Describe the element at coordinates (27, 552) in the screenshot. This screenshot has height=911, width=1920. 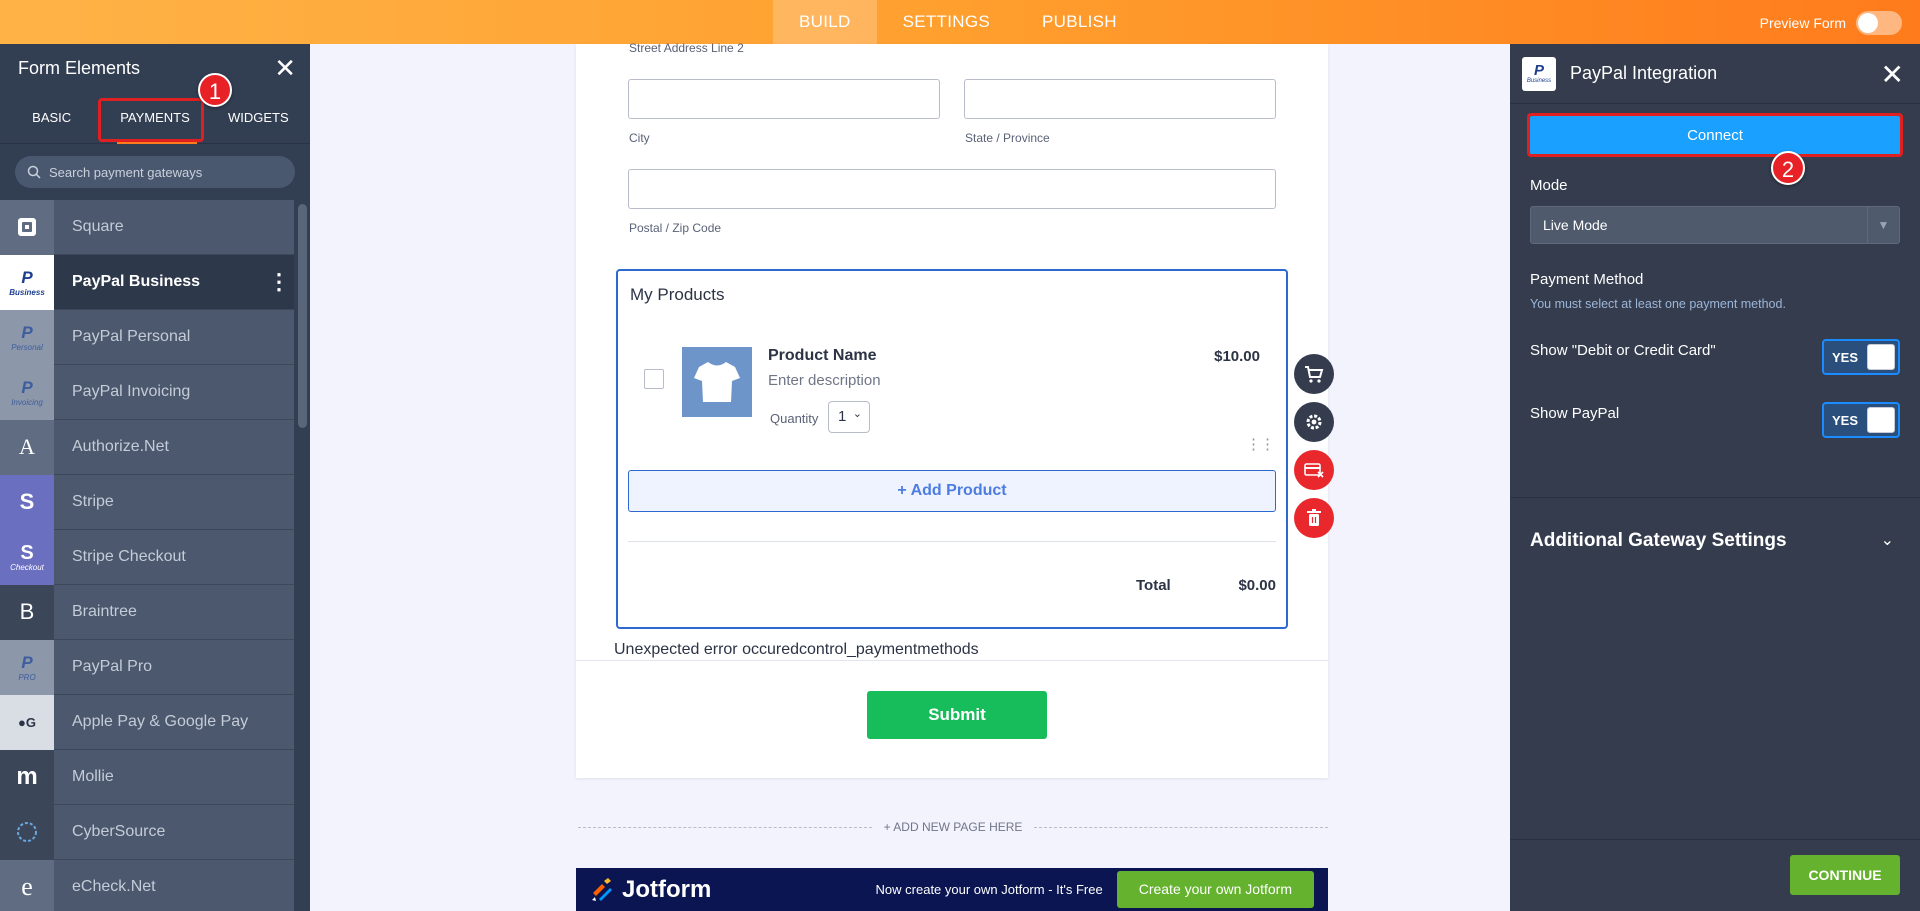
I see `icon-glyph: S` at that location.